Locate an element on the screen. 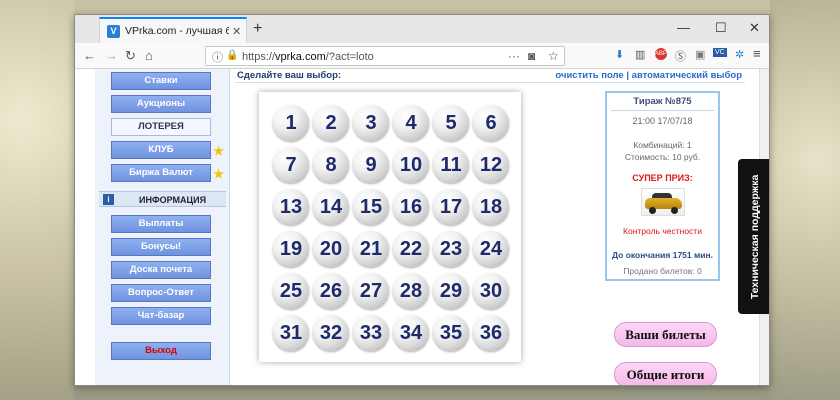  sidebar-item-payouts: Выплаты is located at coordinates (161, 224).